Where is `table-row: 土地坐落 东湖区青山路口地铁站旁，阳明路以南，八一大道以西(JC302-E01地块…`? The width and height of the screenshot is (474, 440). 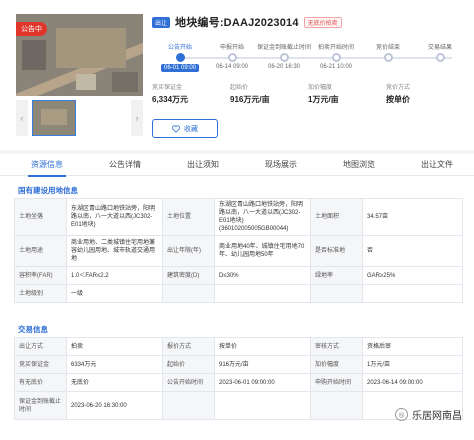
table-row: 土地坐落 东湖区青山路口地铁站旁，阳明路以南，八一大道以西(JC302-E01地块… is located at coordinates (238, 217).